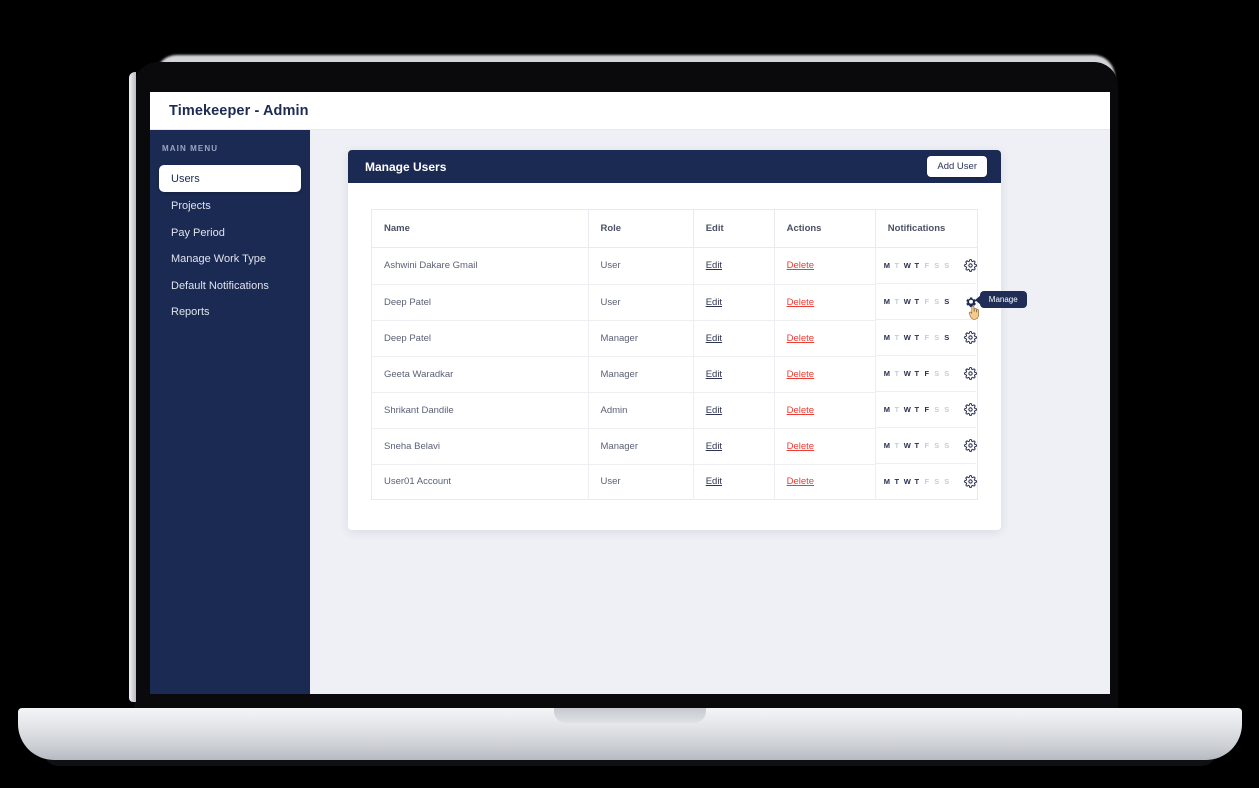  What do you see at coordinates (230, 312) in the screenshot?
I see `sidebar-item-reports: Reports` at bounding box center [230, 312].